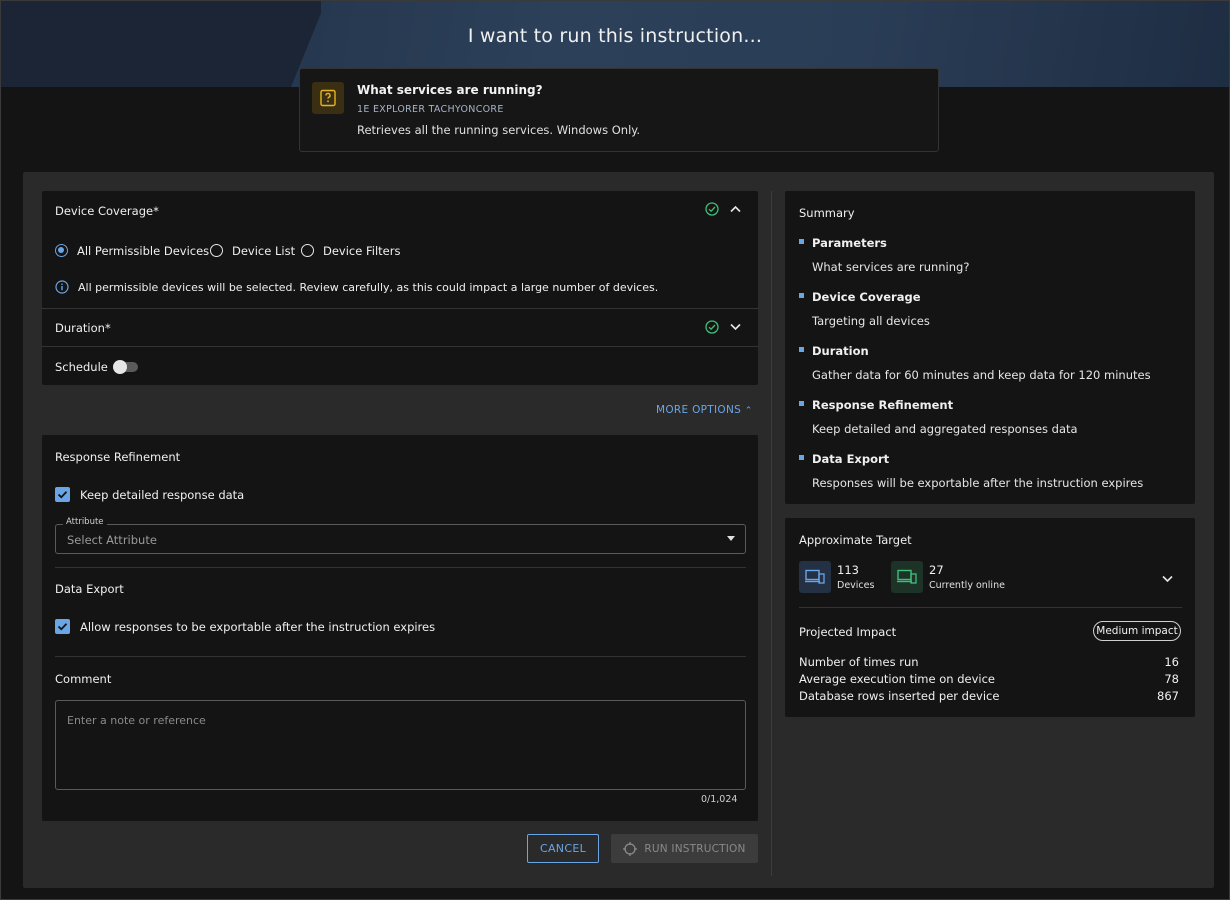 This screenshot has width=1230, height=900. I want to click on impact-badge: Medium impact, so click(1137, 631).